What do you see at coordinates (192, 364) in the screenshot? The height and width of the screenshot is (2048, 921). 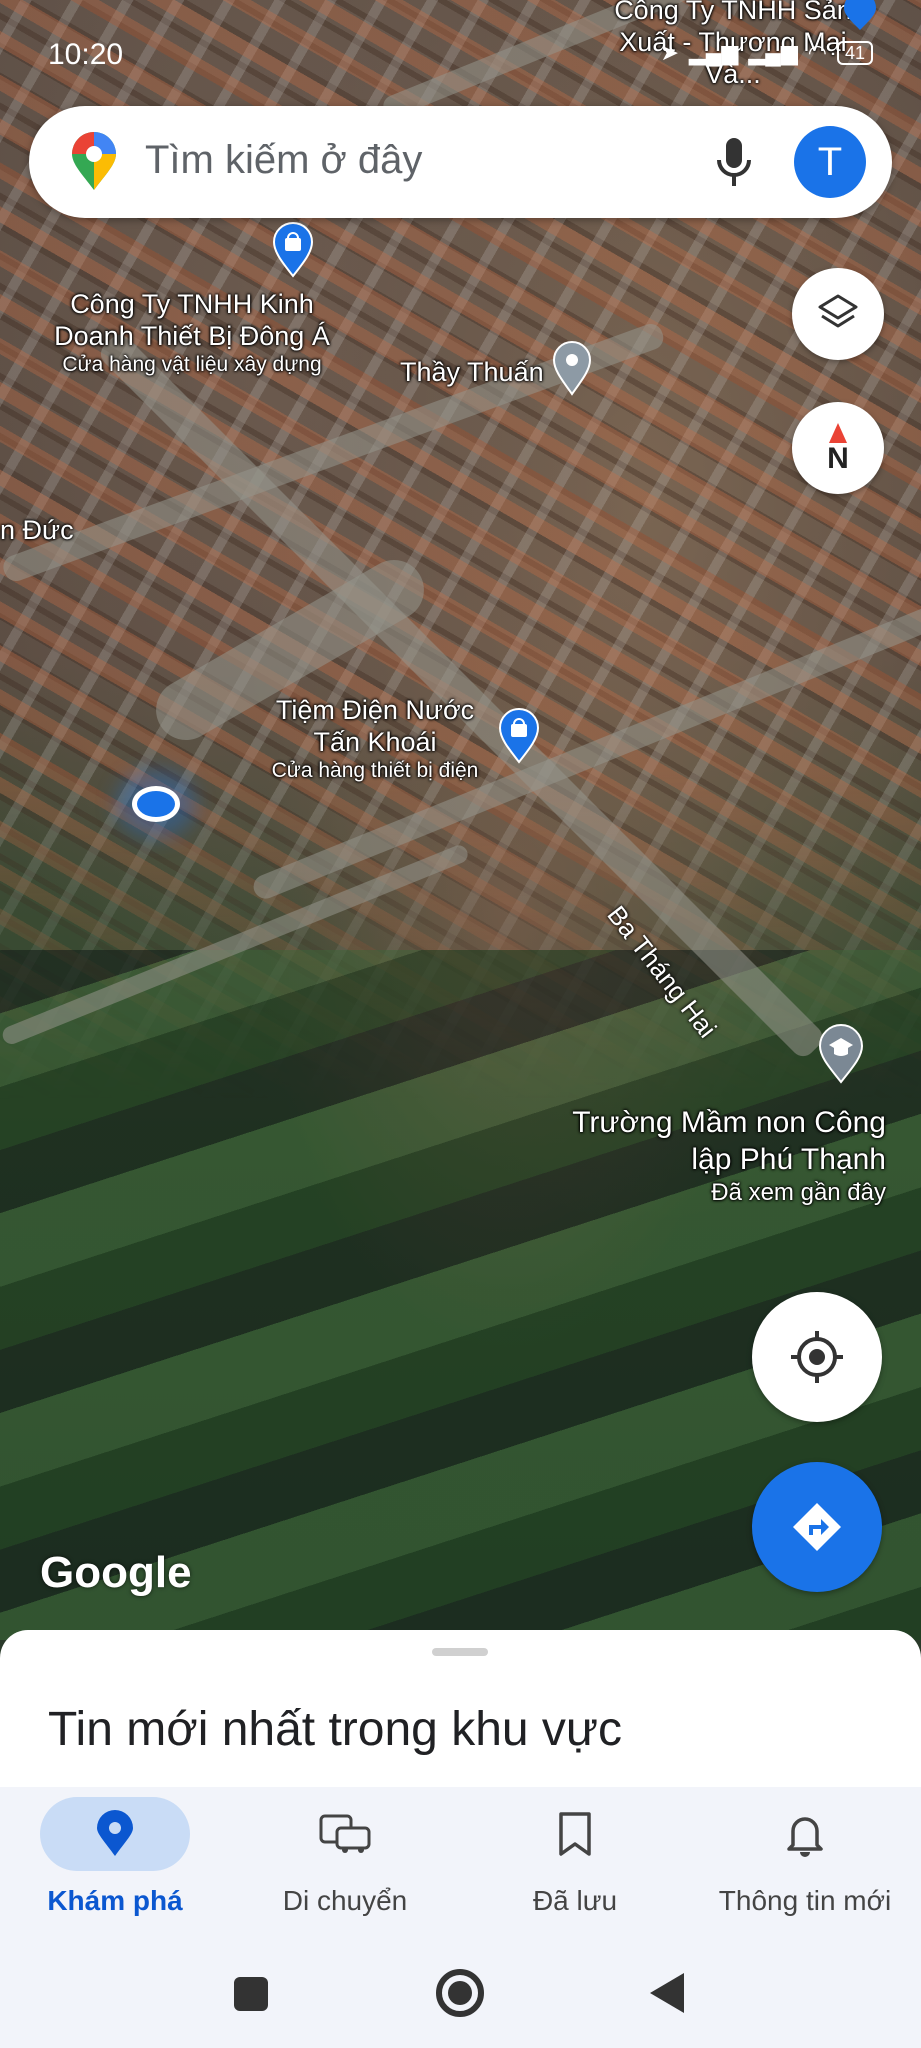 I see `place-category: Cửa hàng vật liệu xây dựng` at bounding box center [192, 364].